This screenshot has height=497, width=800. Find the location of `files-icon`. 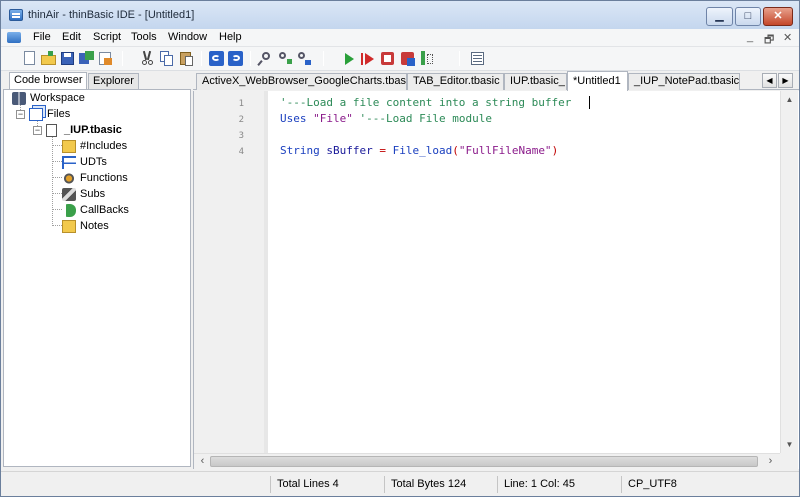

files-icon is located at coordinates (36, 114).